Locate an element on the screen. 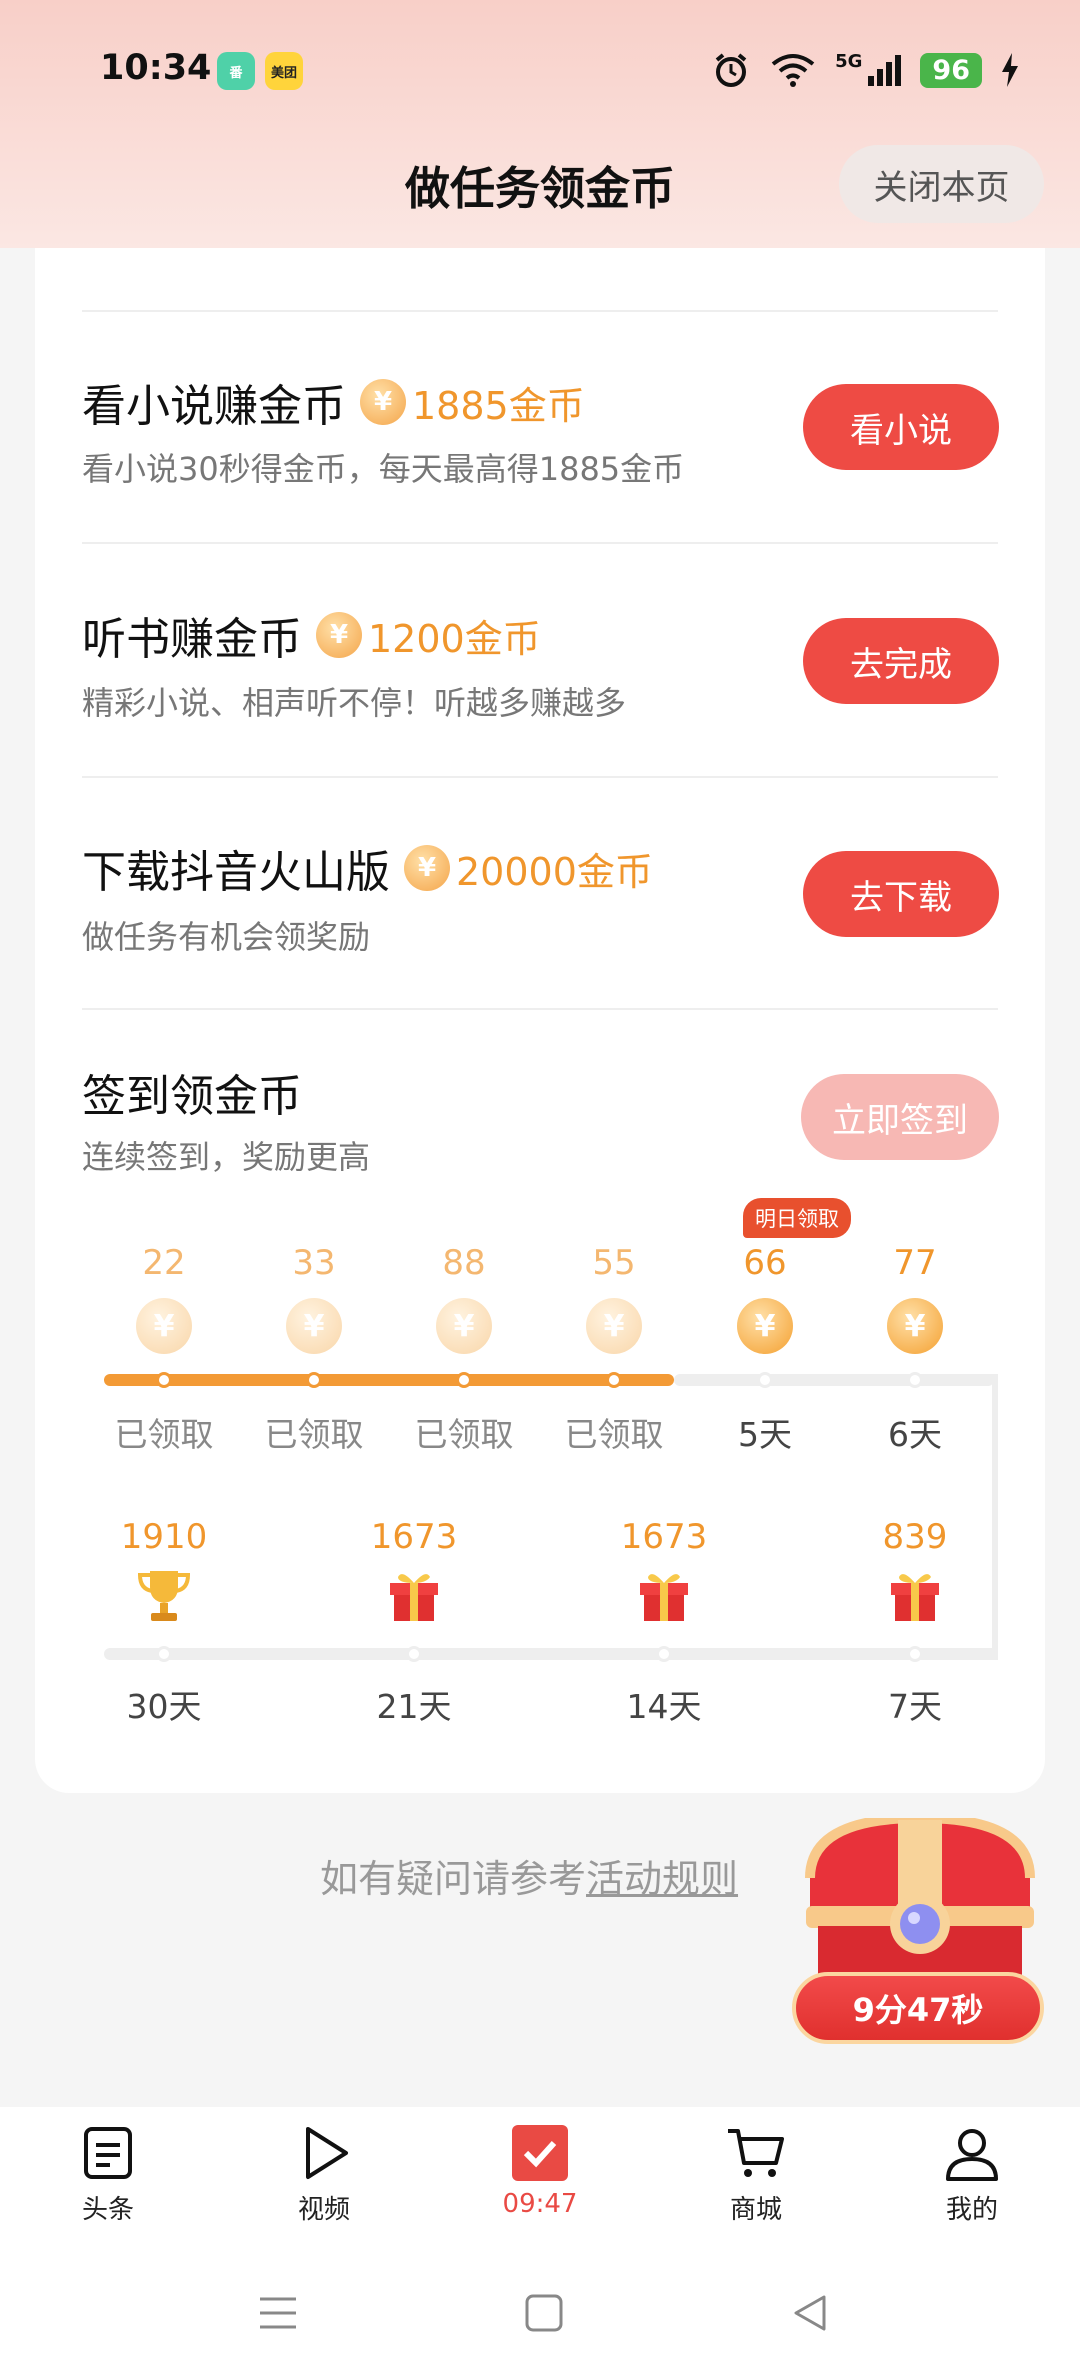  read-novel-button: 看小说 is located at coordinates (901, 427).